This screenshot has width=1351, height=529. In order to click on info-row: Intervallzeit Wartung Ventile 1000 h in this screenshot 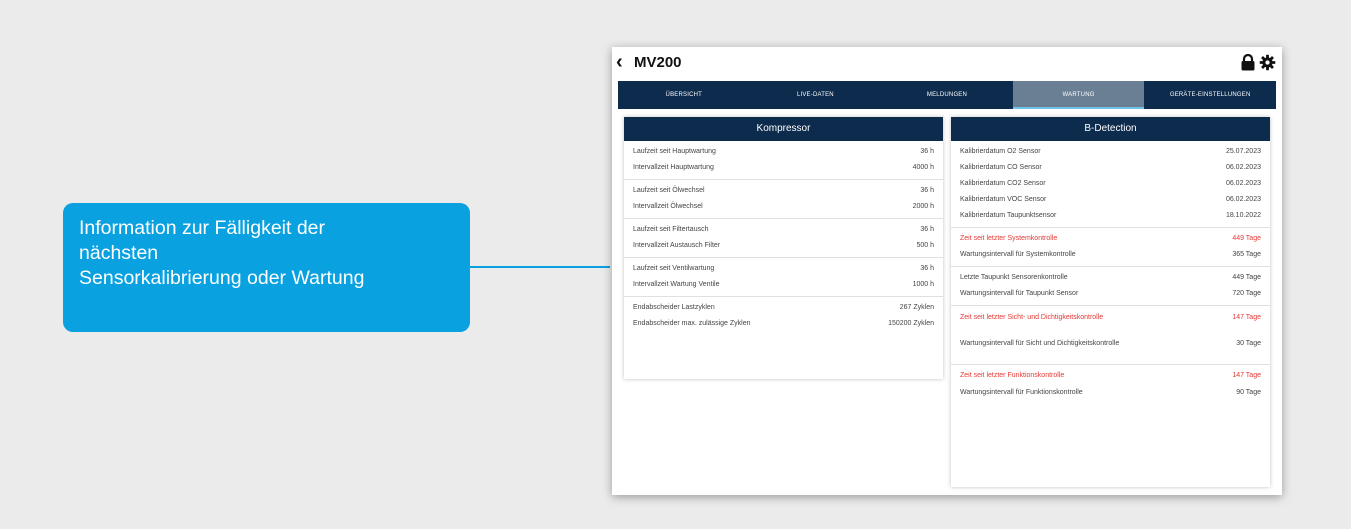, I will do `click(783, 285)`.